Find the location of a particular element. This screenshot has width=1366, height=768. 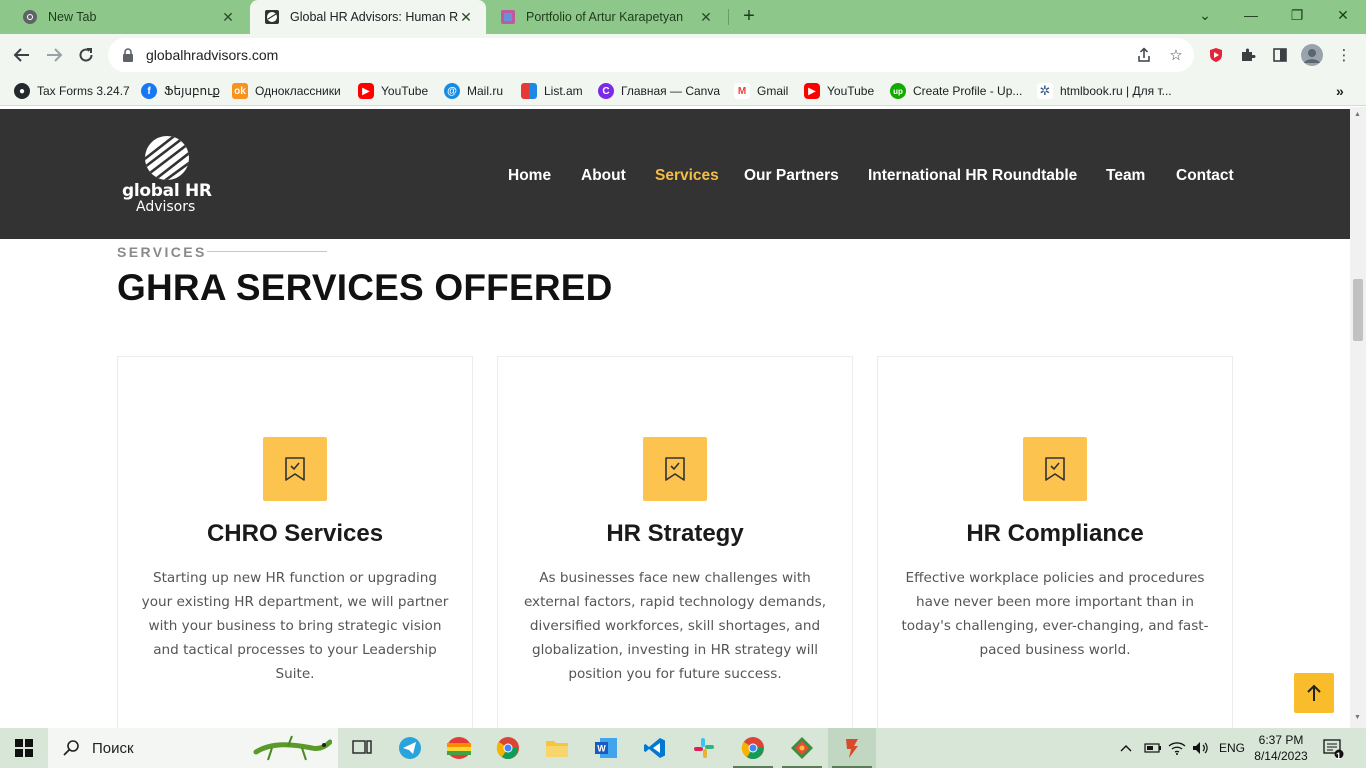

telegram-icon is located at coordinates (410, 748).